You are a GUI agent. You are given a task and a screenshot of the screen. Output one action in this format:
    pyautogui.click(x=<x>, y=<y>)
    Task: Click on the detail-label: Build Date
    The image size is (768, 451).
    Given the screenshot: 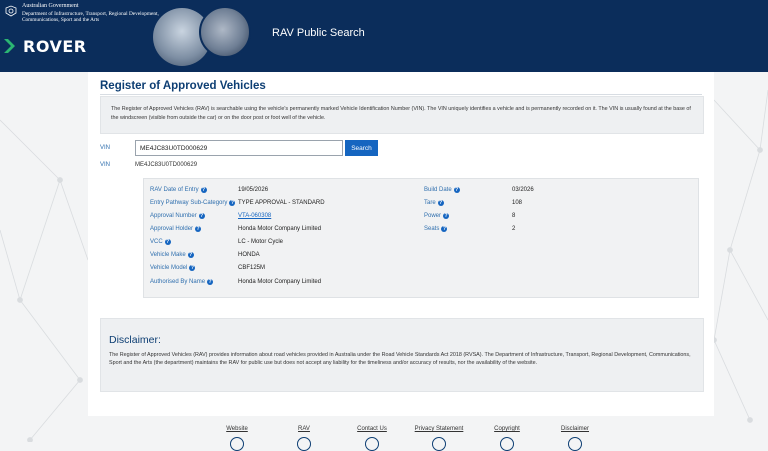 What is the action you would take?
    pyautogui.click(x=438, y=190)
    